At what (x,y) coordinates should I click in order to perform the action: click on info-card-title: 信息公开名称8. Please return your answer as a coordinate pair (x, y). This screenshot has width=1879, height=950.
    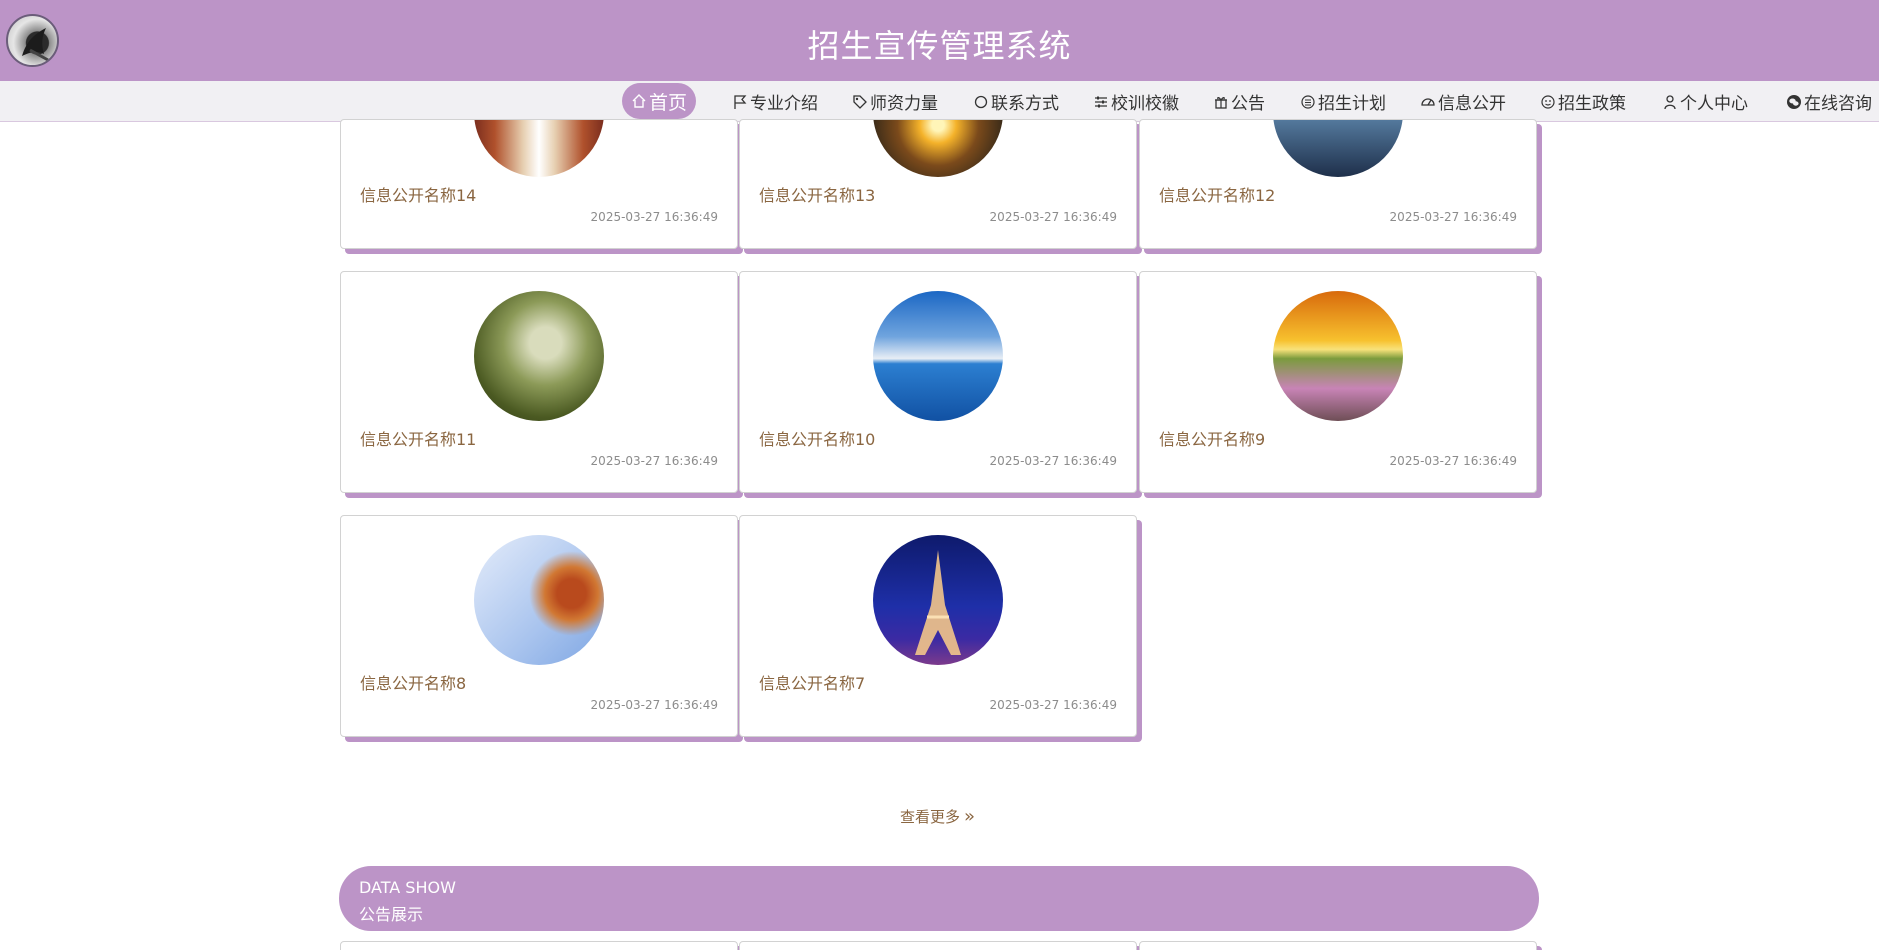
    Looking at the image, I should click on (413, 682).